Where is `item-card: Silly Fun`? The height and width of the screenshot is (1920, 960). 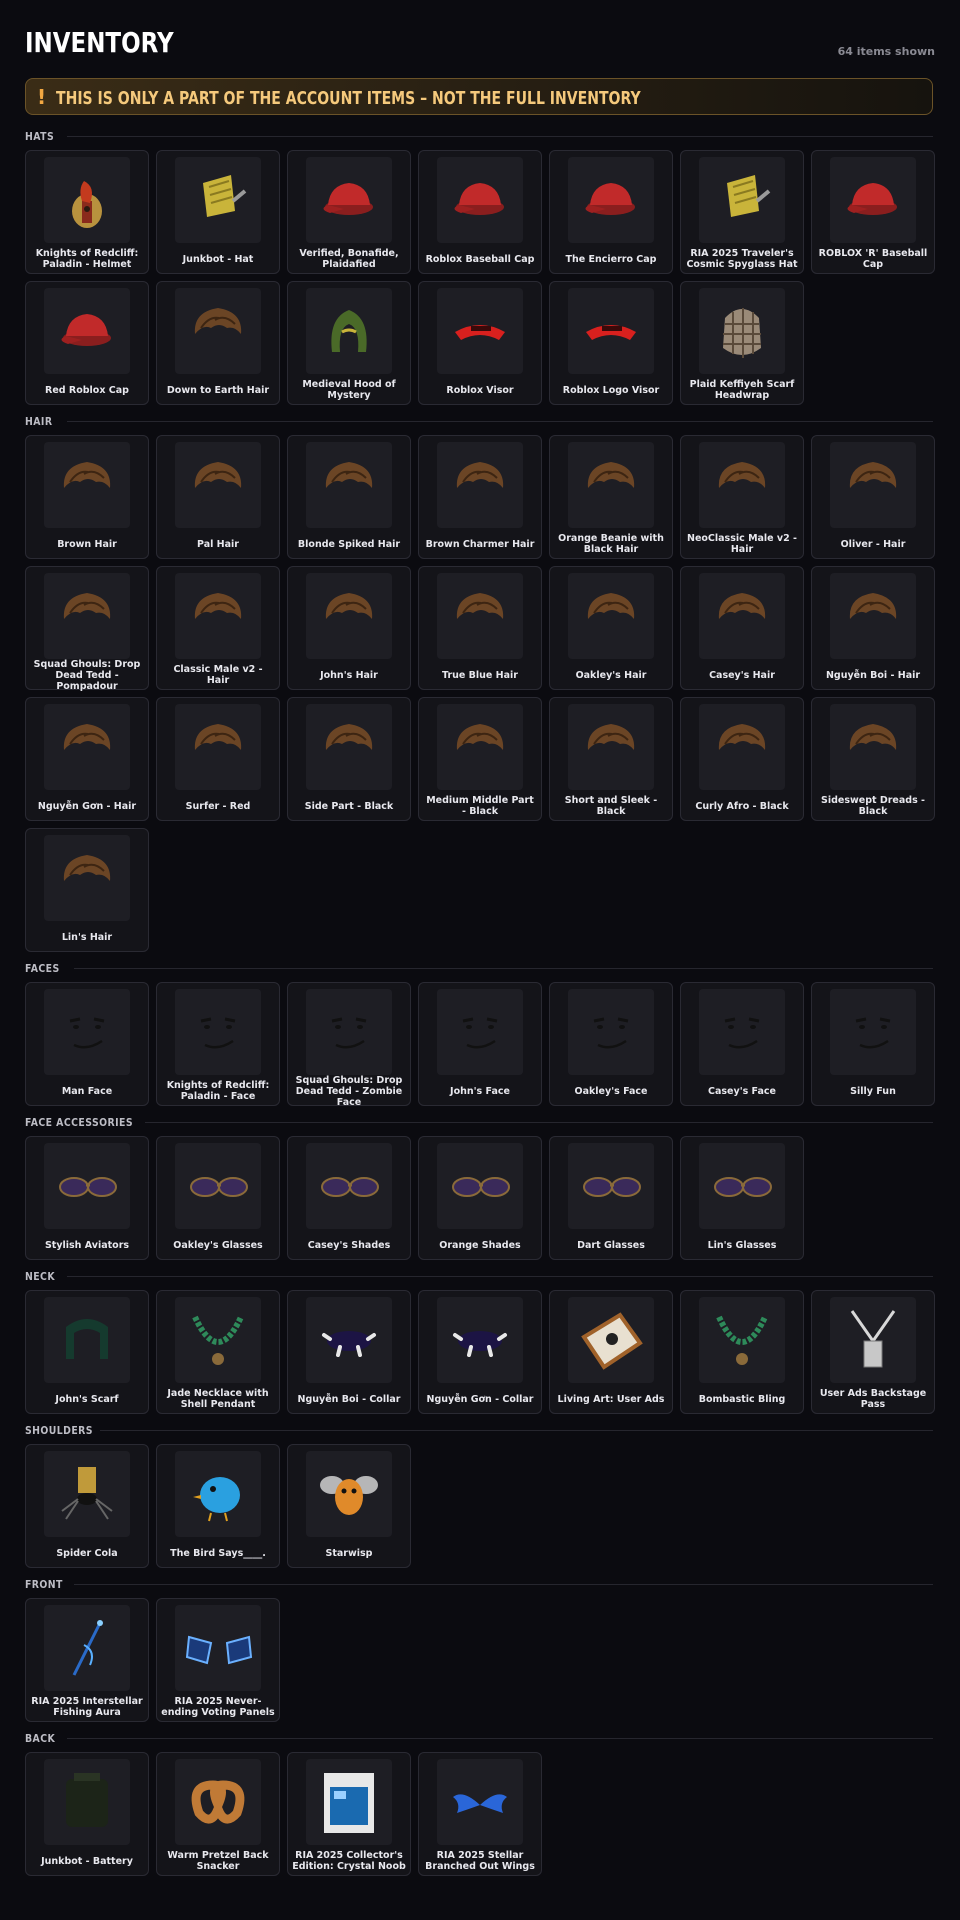
item-card: Silly Fun is located at coordinates (873, 1044).